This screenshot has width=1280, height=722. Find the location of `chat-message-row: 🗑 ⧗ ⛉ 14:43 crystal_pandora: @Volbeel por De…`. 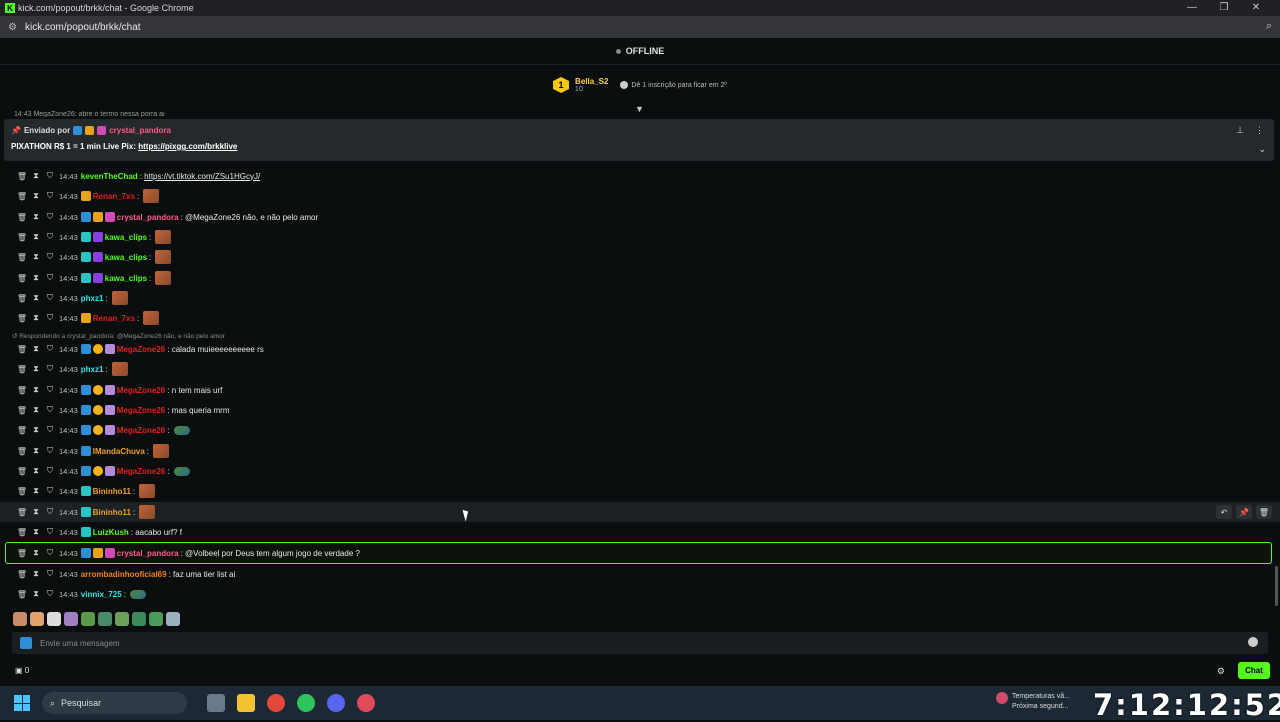

chat-message-row: 🗑 ⧗ ⛉ 14:43 crystal_pandora: @Volbeel por De… is located at coordinates (638, 553).